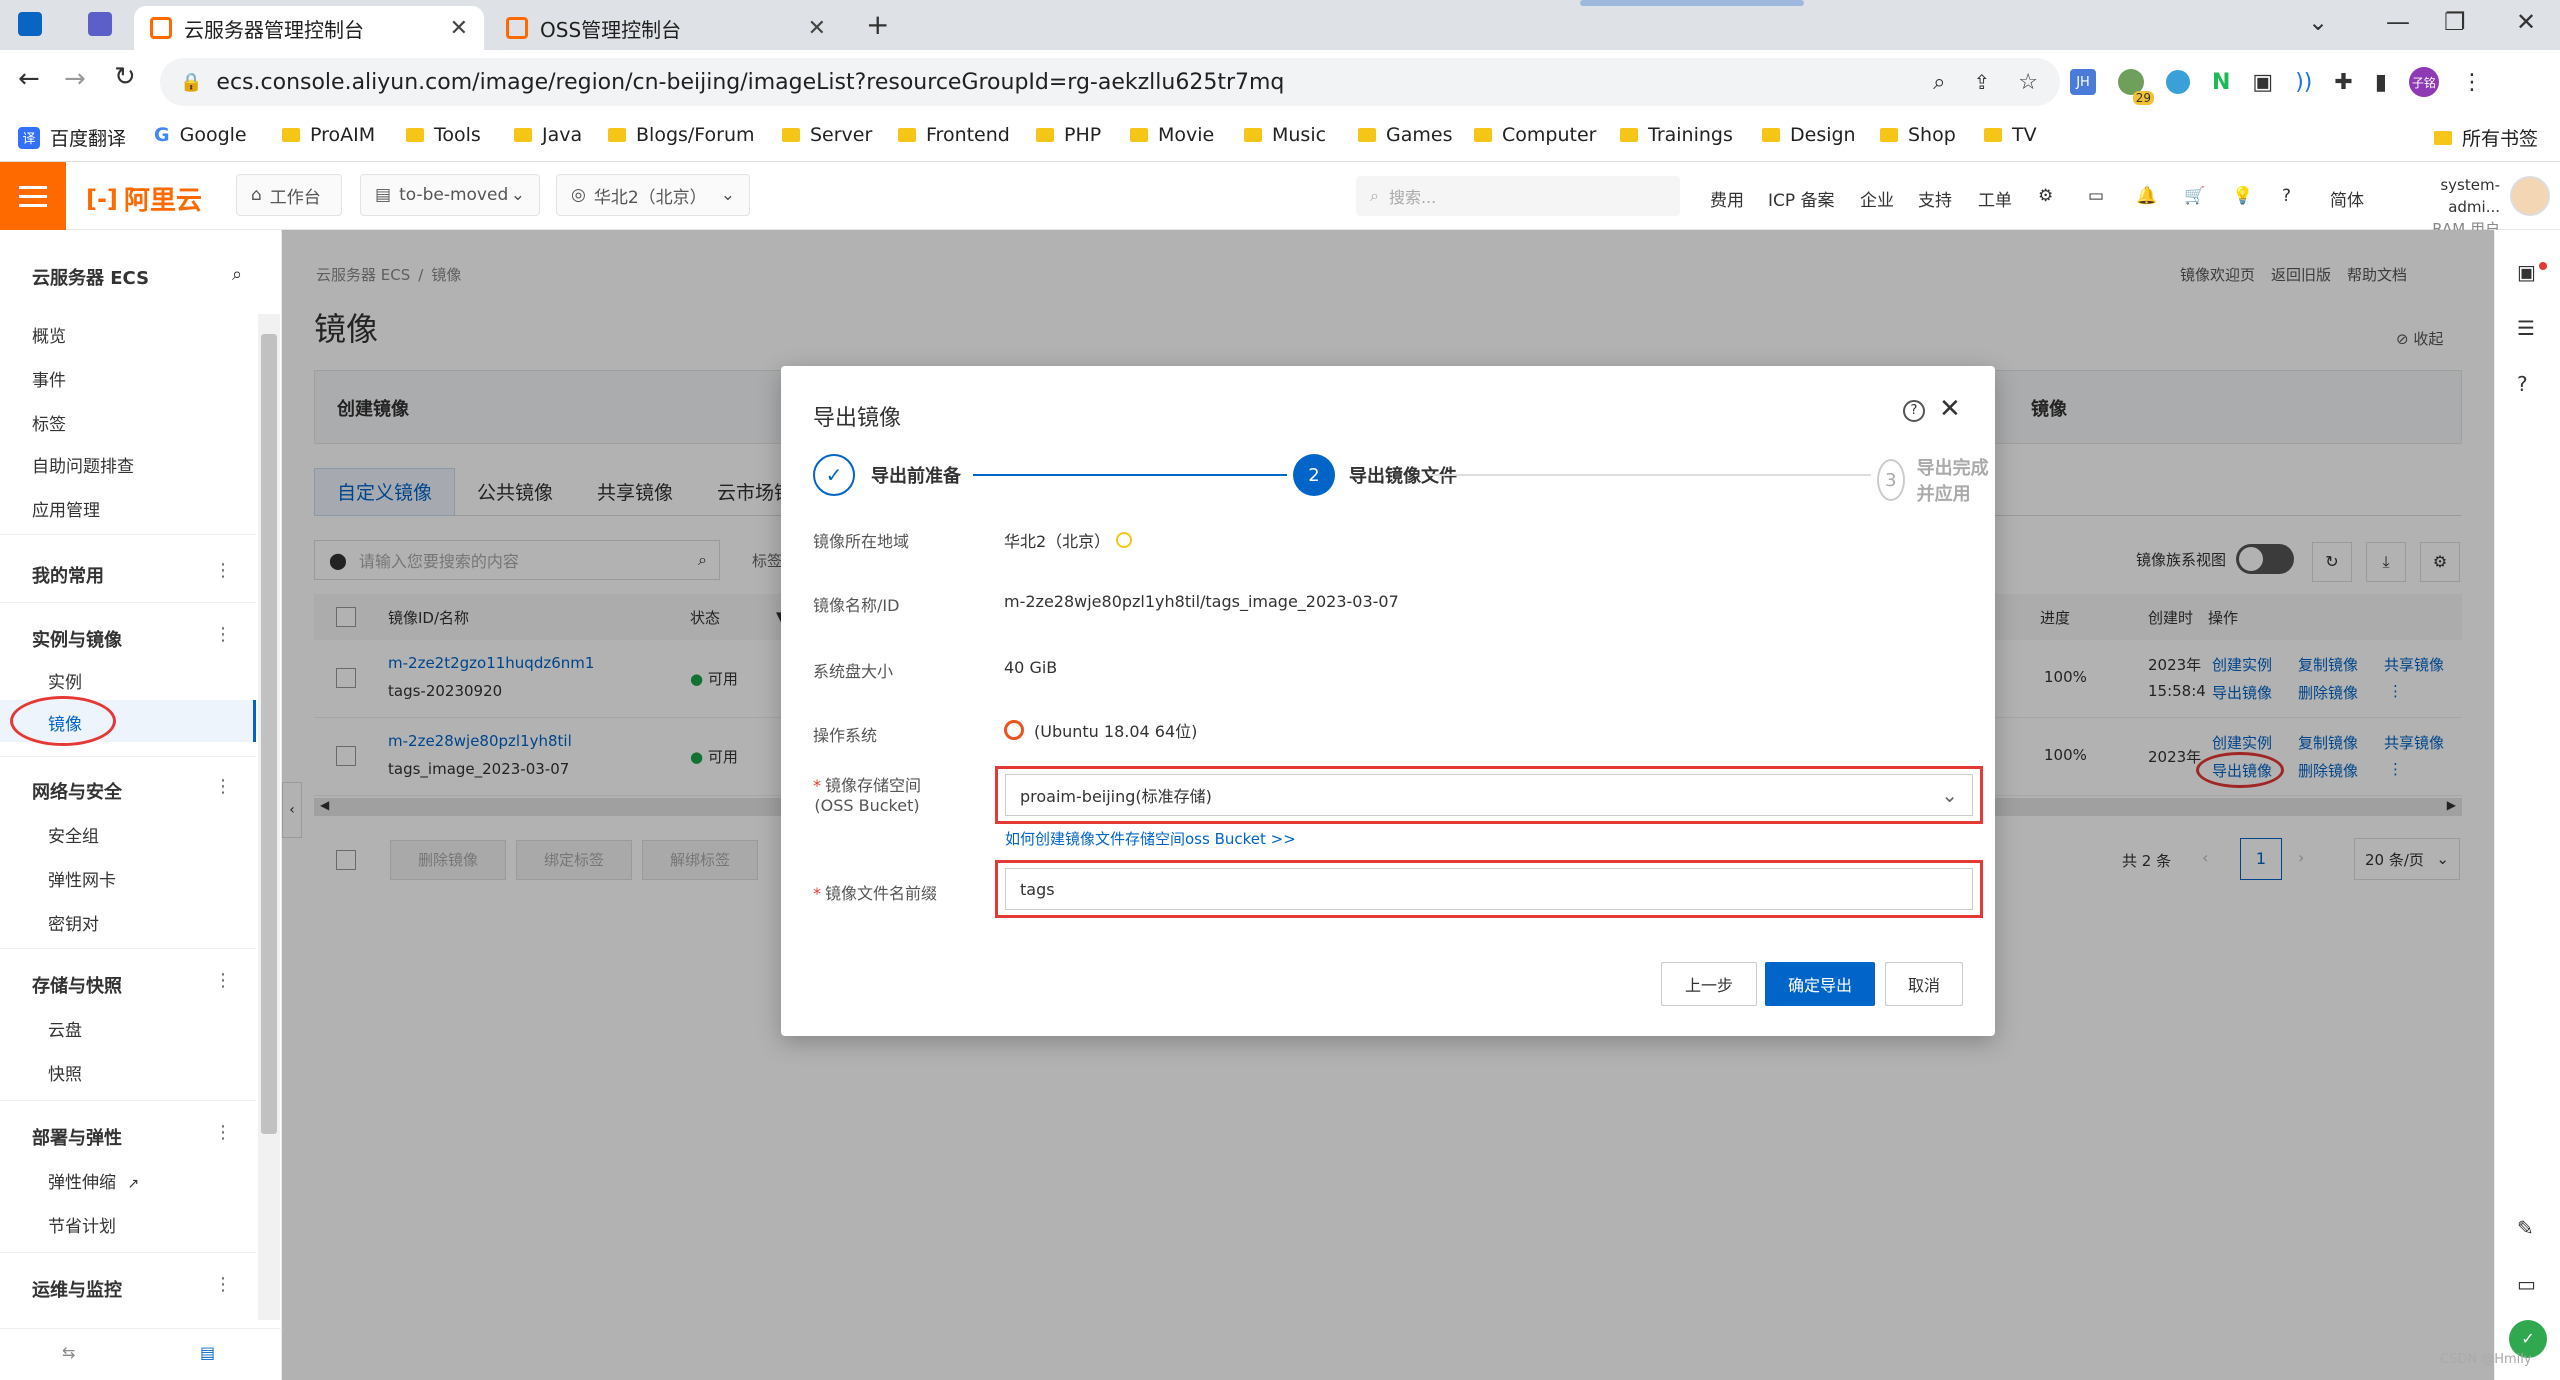 This screenshot has width=2560, height=1380. What do you see at coordinates (2347, 198) in the screenshot?
I see `language-select: 简体` at bounding box center [2347, 198].